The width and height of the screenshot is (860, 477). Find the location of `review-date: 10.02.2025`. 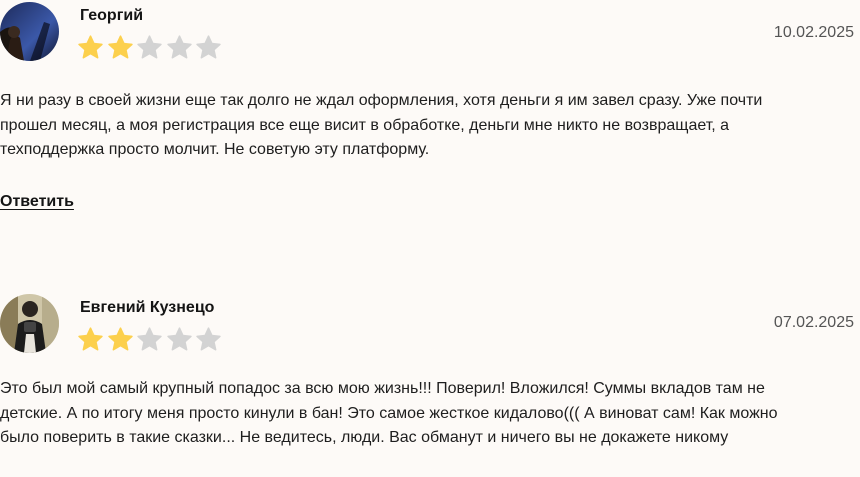

review-date: 10.02.2025 is located at coordinates (813, 32).